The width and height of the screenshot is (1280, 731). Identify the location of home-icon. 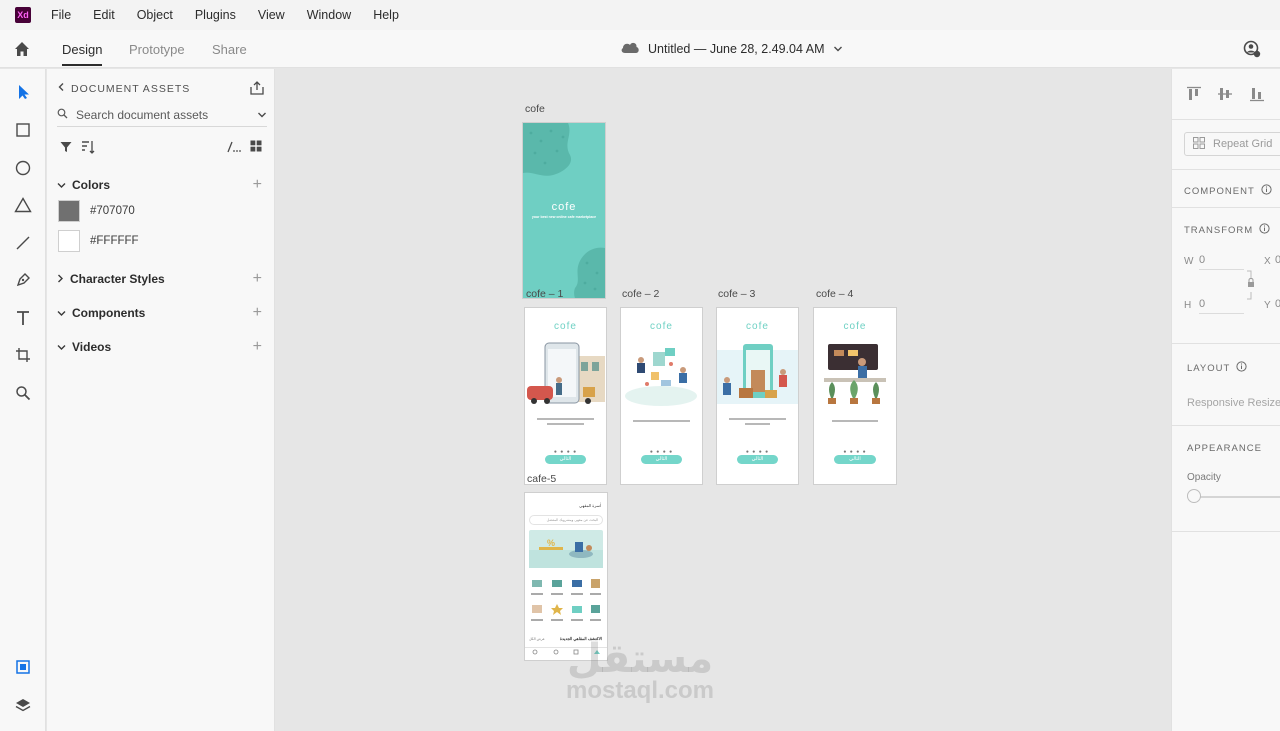
(22, 49).